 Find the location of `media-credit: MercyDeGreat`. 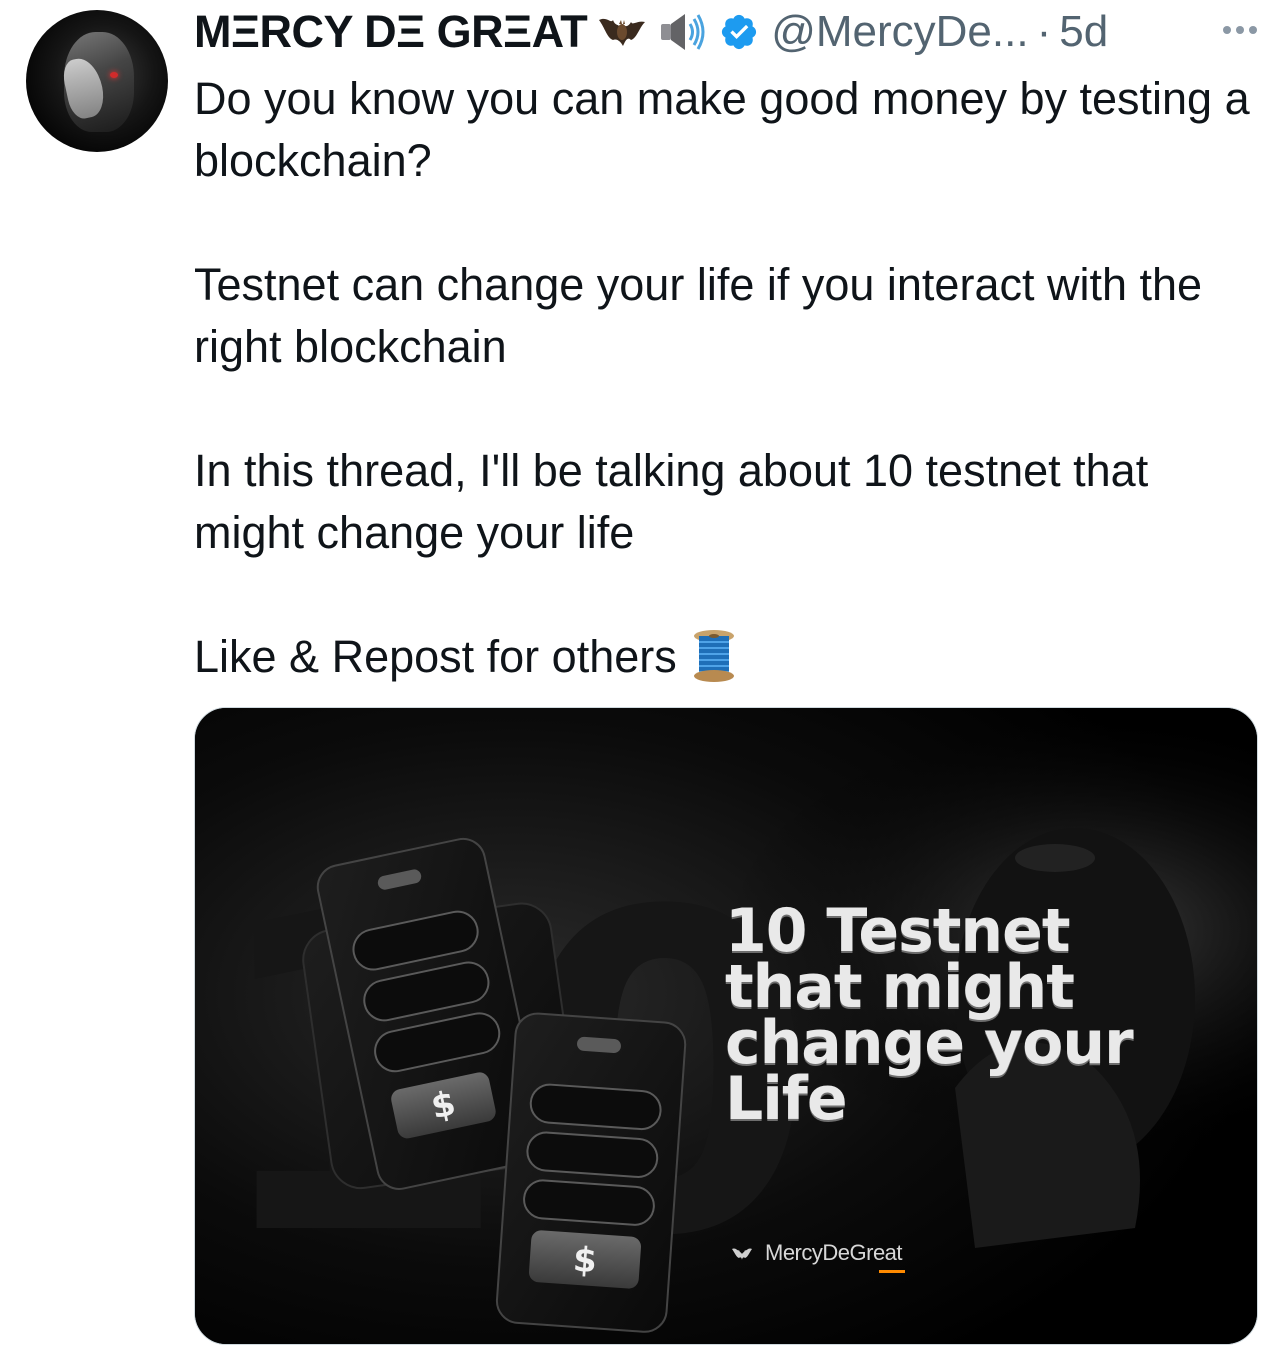

media-credit: MercyDeGreat is located at coordinates (818, 1256).